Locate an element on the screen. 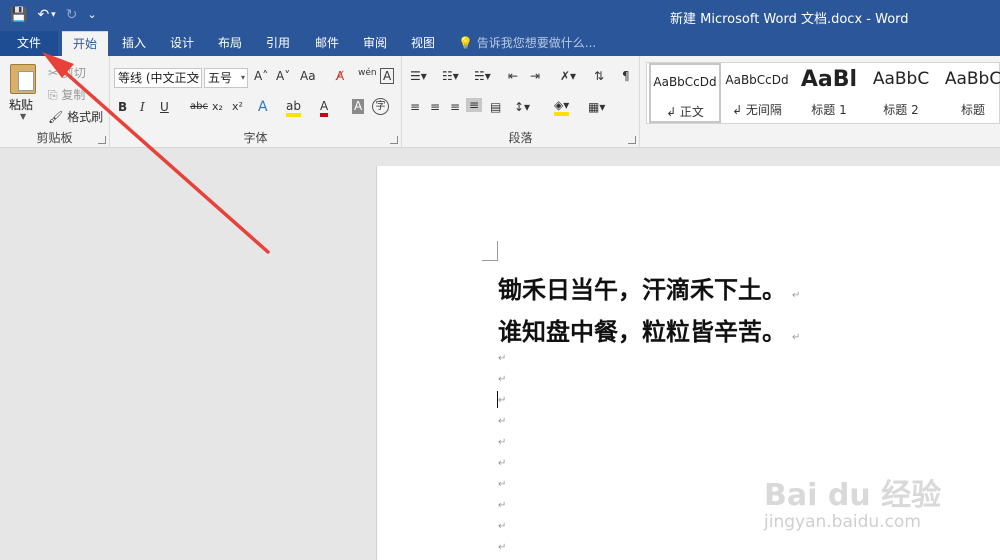 The image size is (1000, 560). tab-file: 文件 is located at coordinates (29, 43).